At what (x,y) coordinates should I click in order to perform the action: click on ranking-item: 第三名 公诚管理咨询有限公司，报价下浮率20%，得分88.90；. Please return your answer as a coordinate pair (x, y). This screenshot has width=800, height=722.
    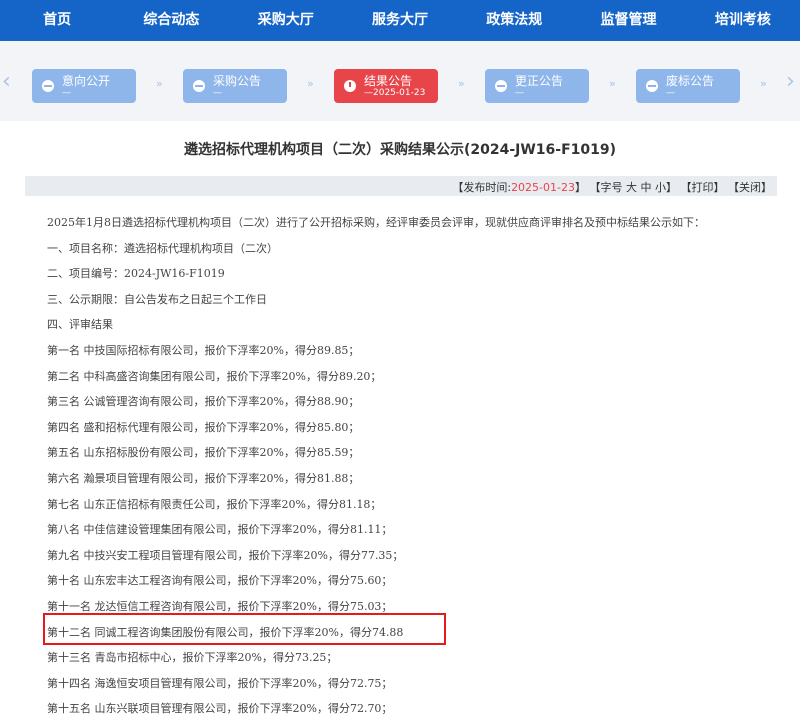
    Looking at the image, I should click on (203, 402).